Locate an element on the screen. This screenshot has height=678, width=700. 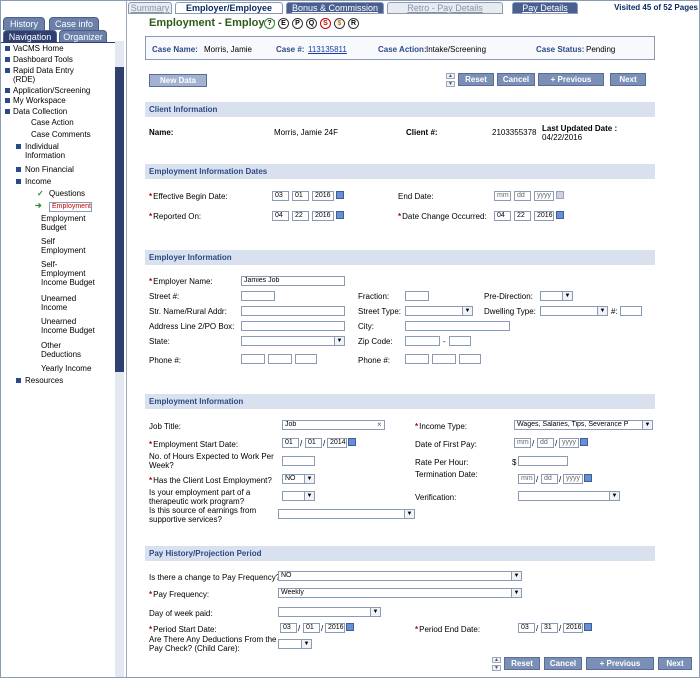
nav-unearned-income-budget: Unearned Income Budget is located at coordinates (71, 326).